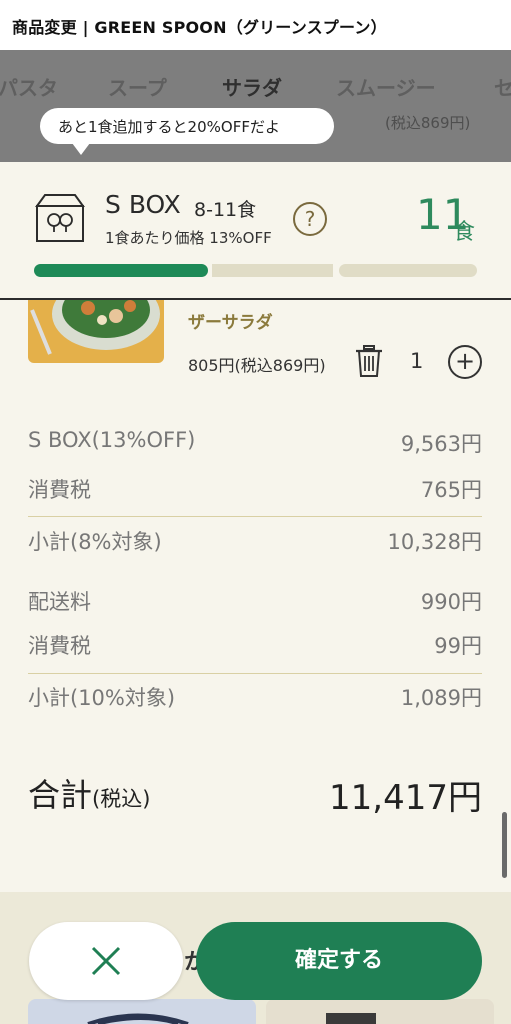 The height and width of the screenshot is (1024, 511). Describe the element at coordinates (255, 491) in the screenshot. I see `summary-row: 消費税 765円` at that location.